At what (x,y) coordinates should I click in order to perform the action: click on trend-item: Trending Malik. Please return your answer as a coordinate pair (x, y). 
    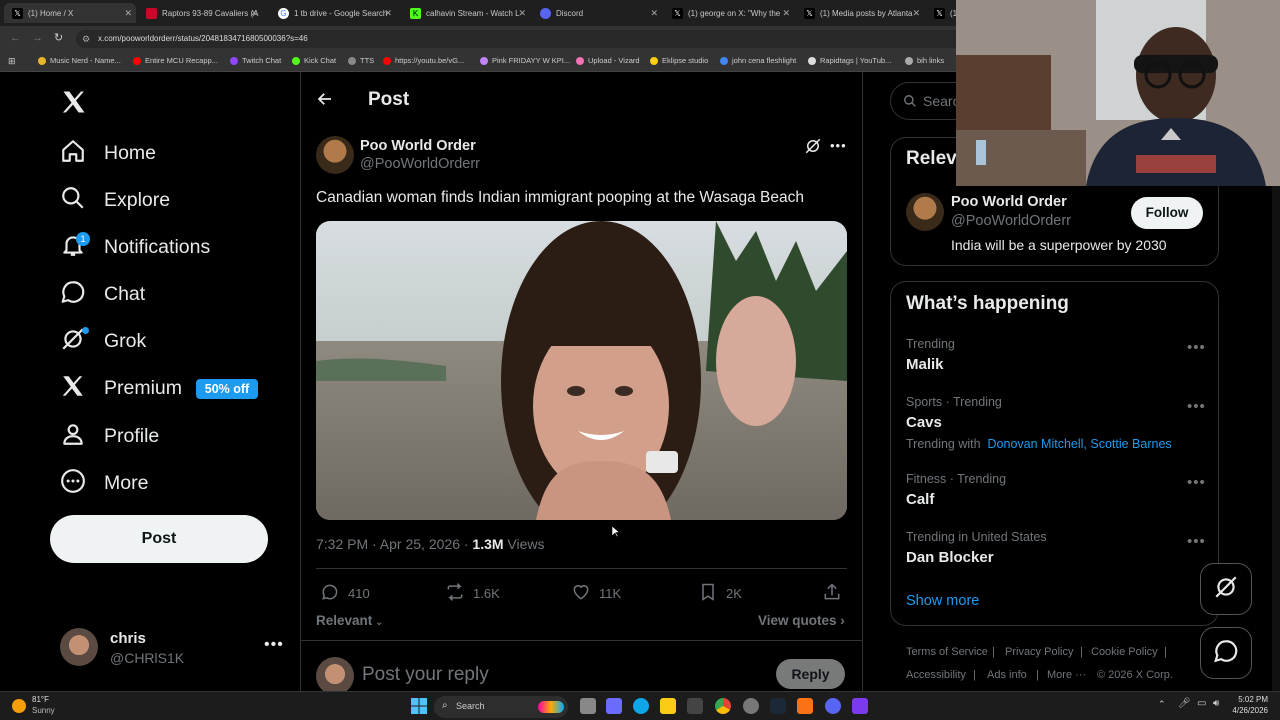
    Looking at the image, I should click on (930, 355).